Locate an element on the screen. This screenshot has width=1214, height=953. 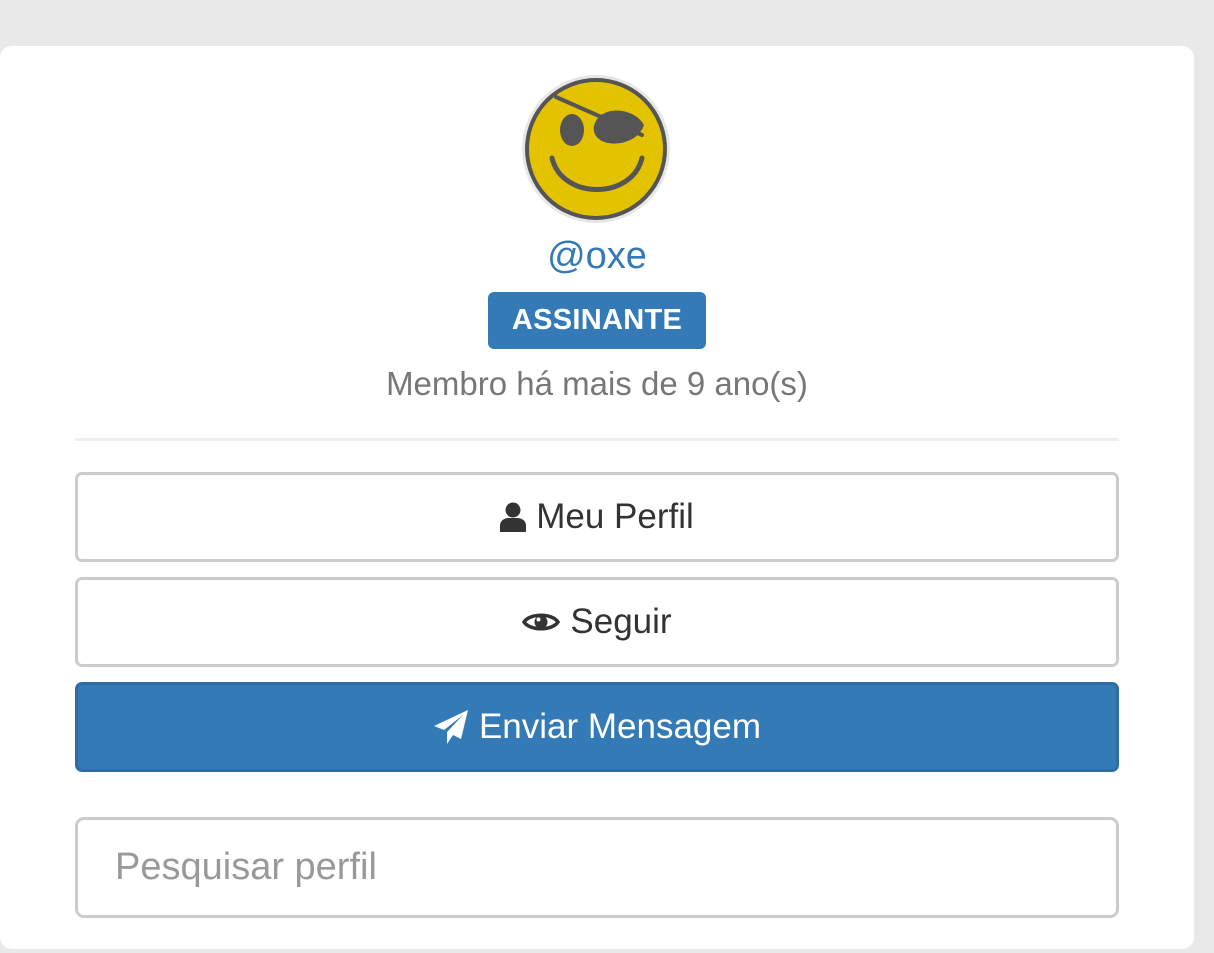
my-profile-label: Meu Perfil is located at coordinates (615, 516).